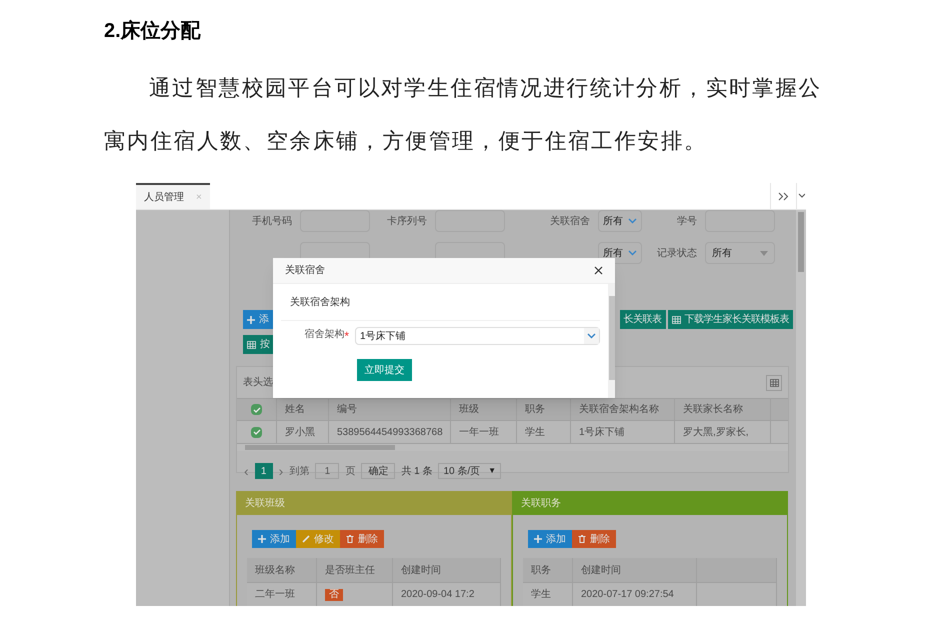  Describe the element at coordinates (437, 595) in the screenshot. I see `table-cell-text: 2020-09-04 17:2` at that location.